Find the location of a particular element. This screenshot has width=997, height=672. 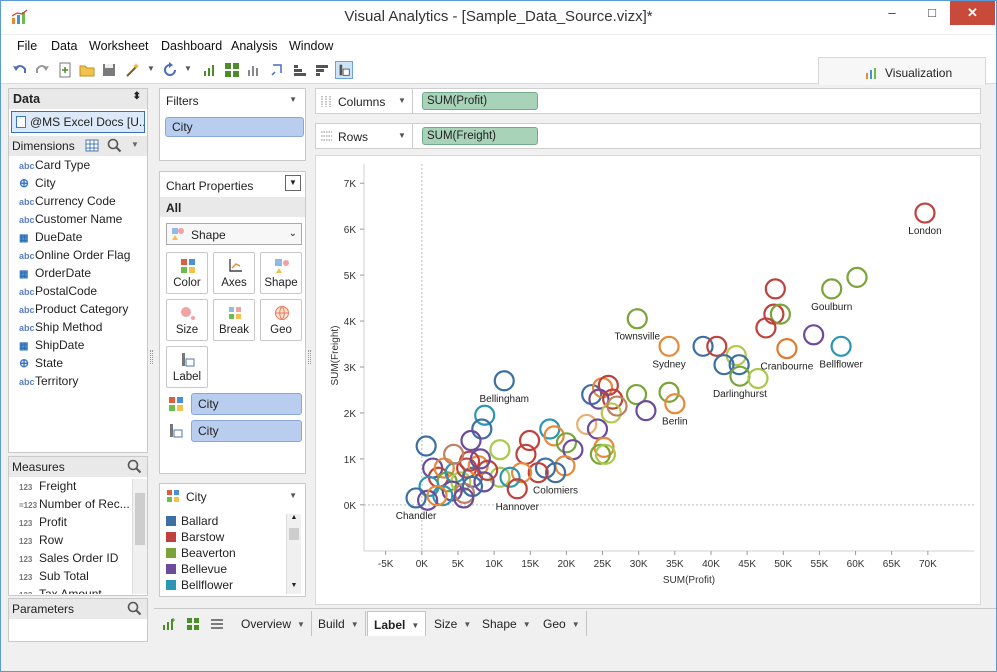

measure-item: 123 Sales Order ID is located at coordinates (68, 560).